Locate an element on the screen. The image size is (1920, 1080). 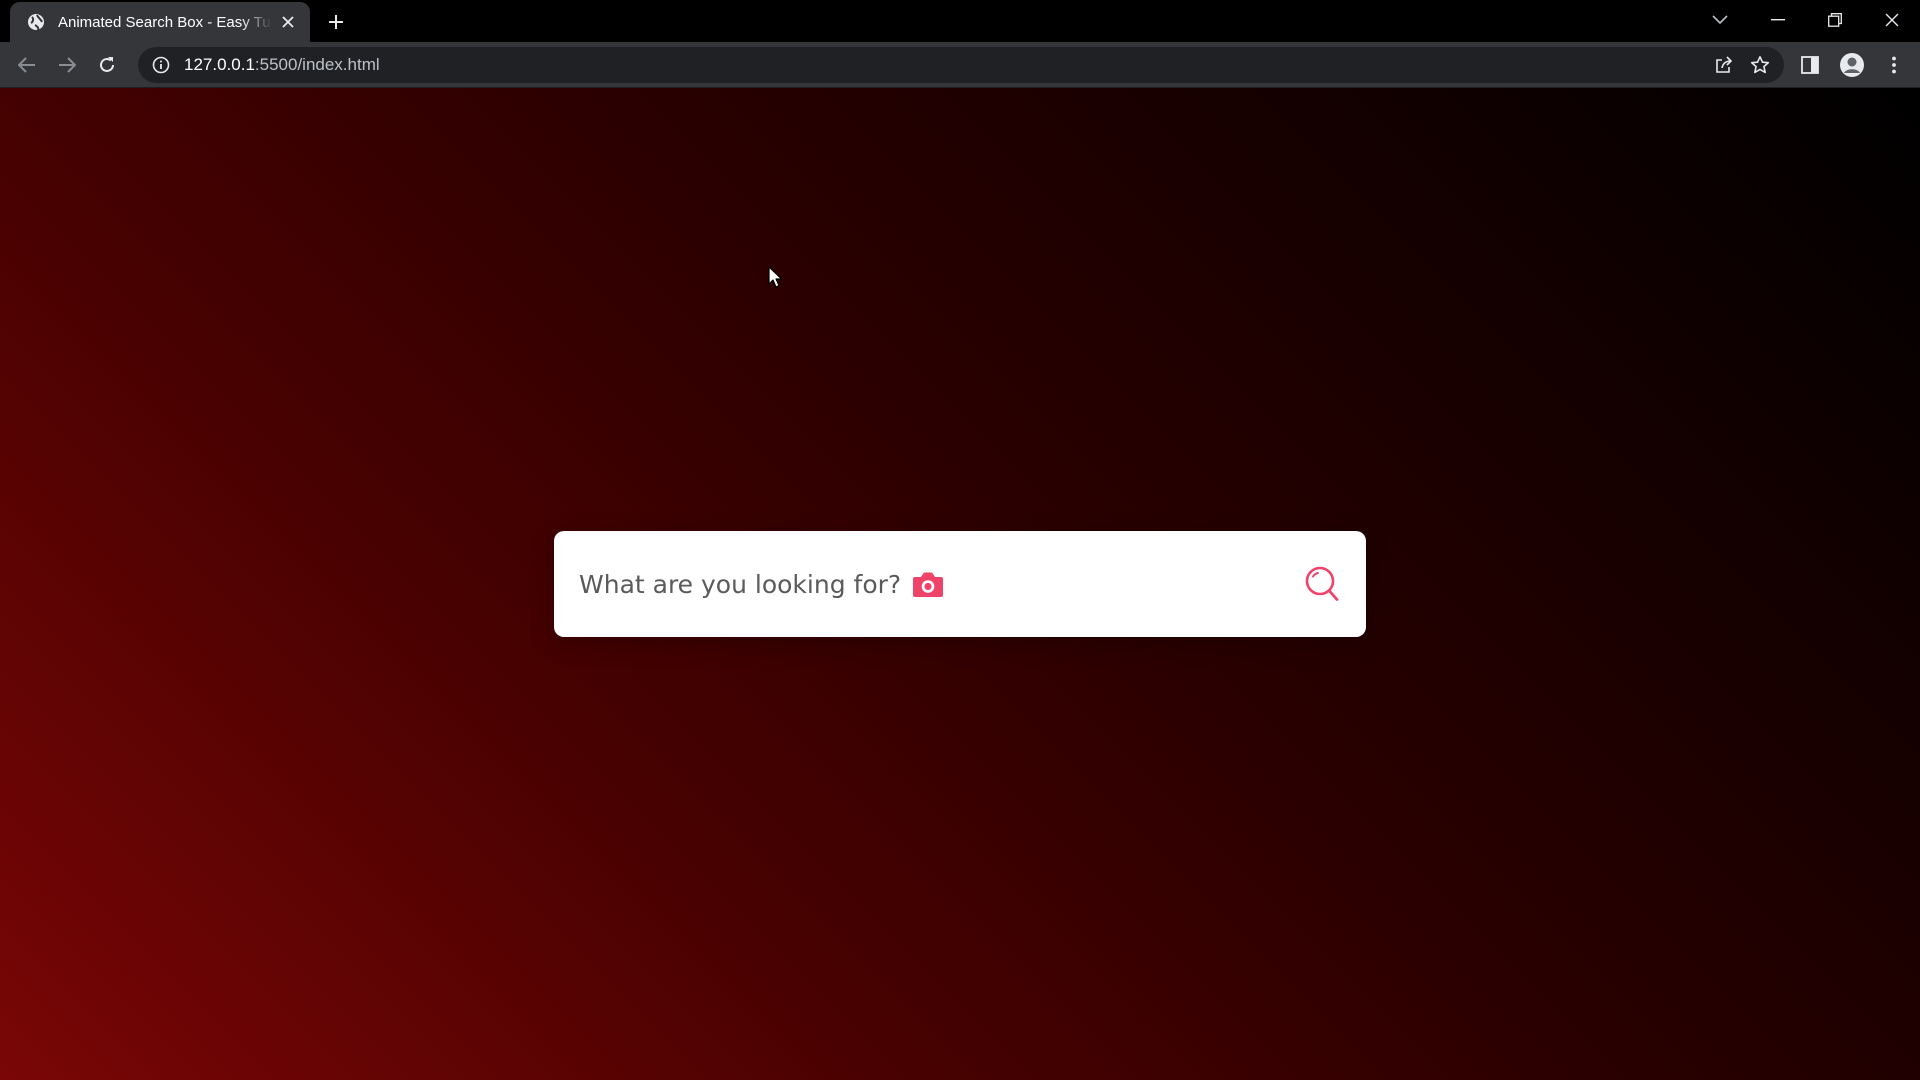
minimize-button is located at coordinates (1777, 20).